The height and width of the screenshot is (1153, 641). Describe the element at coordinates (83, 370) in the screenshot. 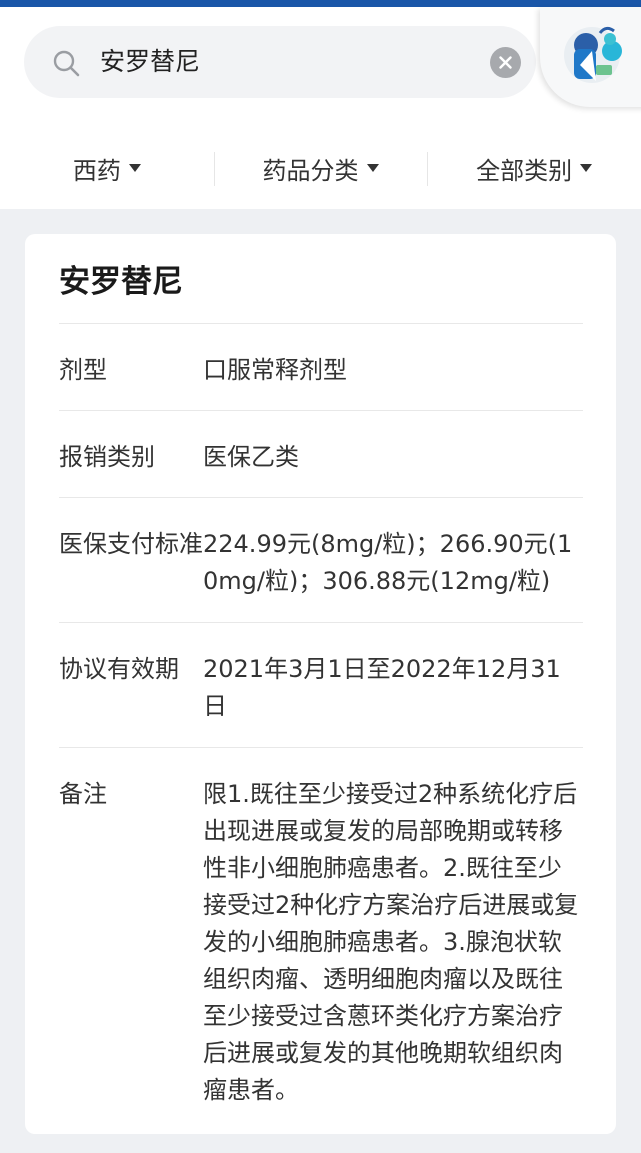

I see `detail-label: 剂型` at that location.